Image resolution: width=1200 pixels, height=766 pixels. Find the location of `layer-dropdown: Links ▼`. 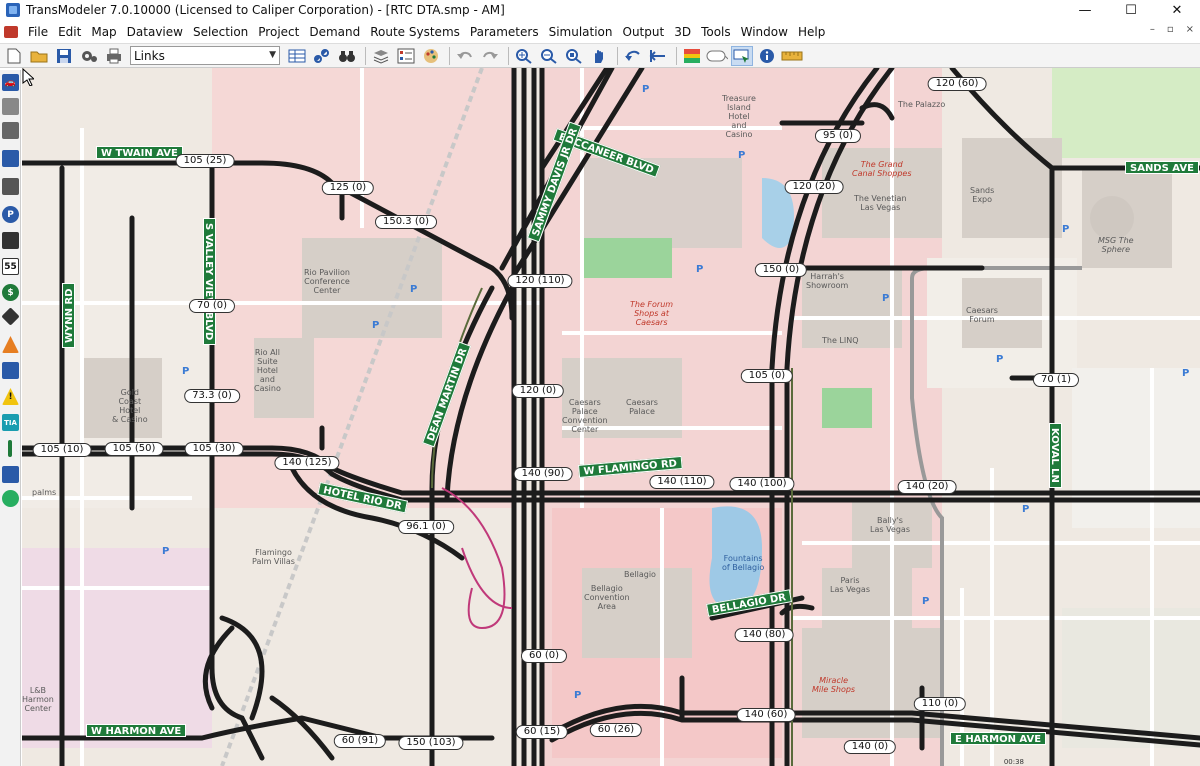

layer-dropdown: Links ▼ is located at coordinates (205, 55).